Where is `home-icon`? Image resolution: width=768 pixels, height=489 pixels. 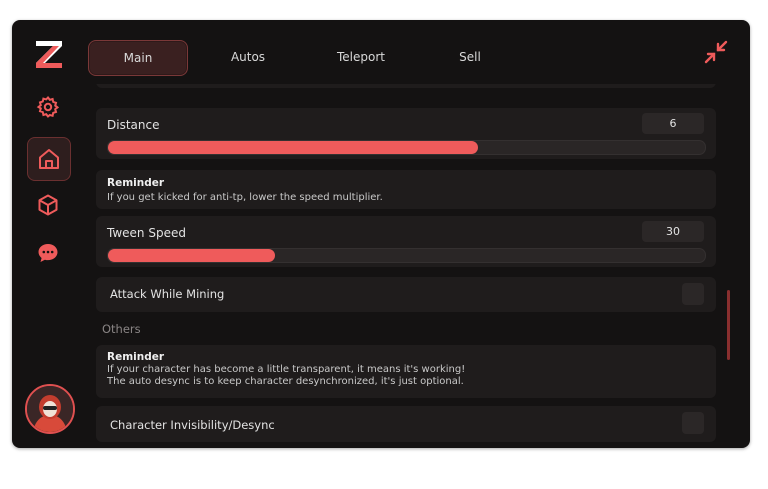
home-icon is located at coordinates (49, 159).